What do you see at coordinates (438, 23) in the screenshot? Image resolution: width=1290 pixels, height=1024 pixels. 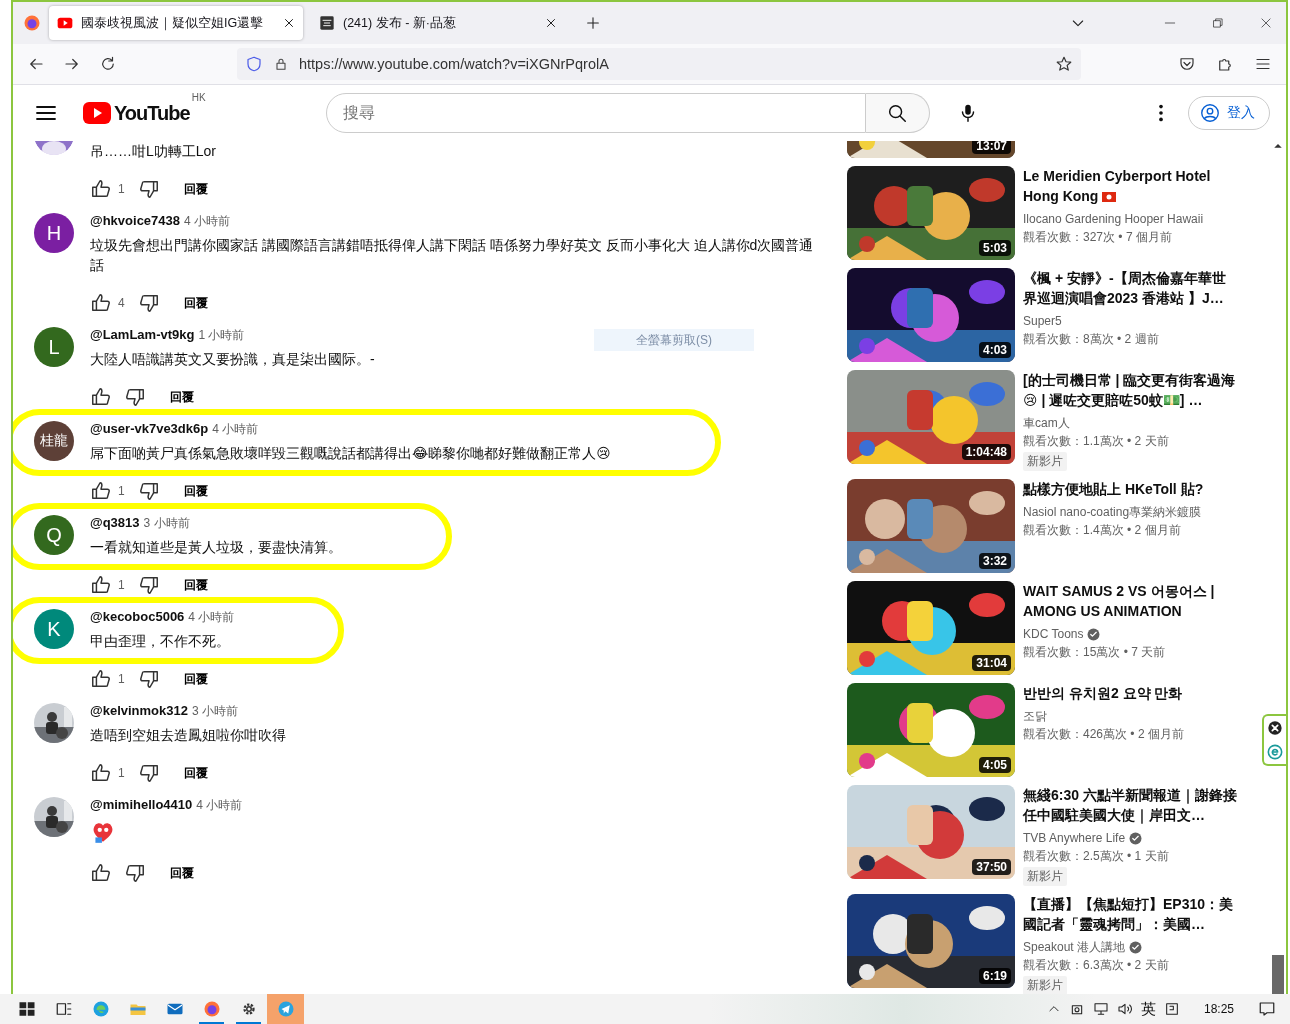 I see `browser-tab: (241) 发布 - 新·品葱` at bounding box center [438, 23].